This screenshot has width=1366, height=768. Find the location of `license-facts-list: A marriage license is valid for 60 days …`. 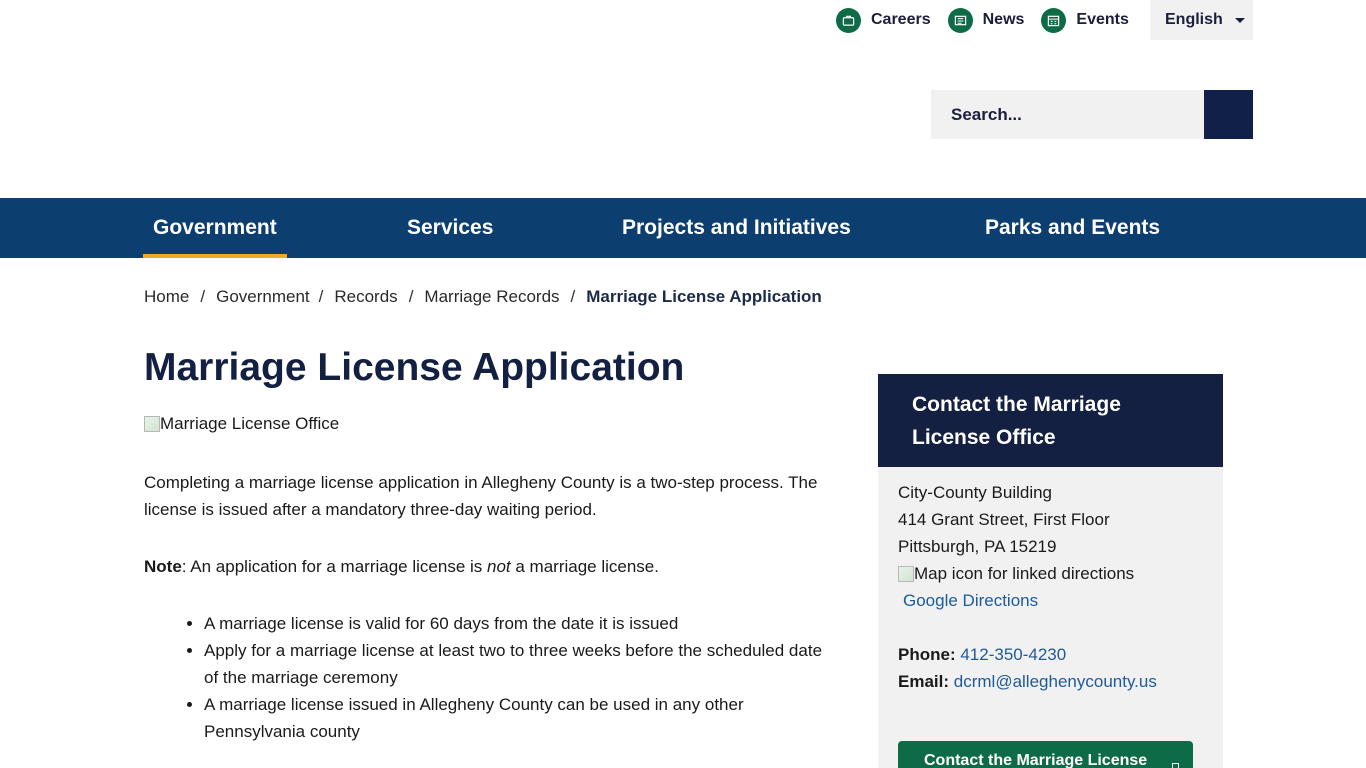

license-facts-list: A marriage license is valid for 60 days … is located at coordinates (519, 677).